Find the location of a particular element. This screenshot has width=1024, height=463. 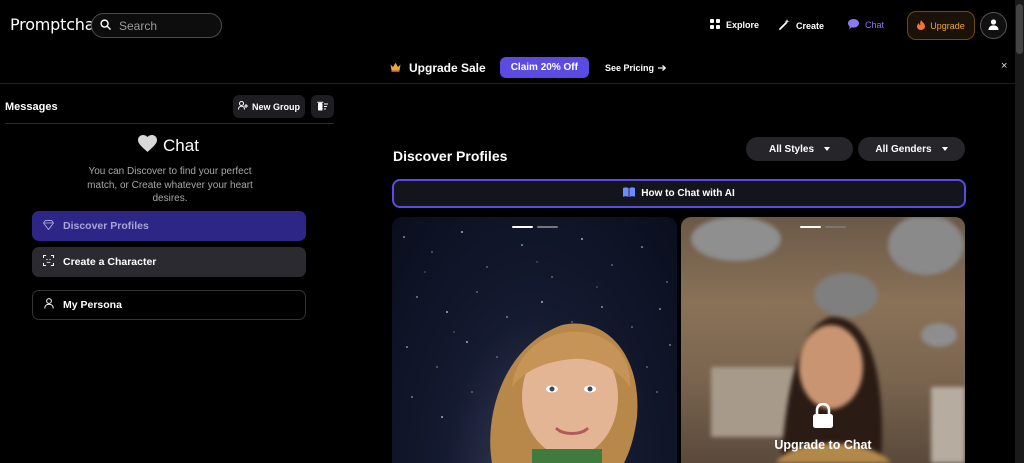

profile-photo is located at coordinates (537, 347).